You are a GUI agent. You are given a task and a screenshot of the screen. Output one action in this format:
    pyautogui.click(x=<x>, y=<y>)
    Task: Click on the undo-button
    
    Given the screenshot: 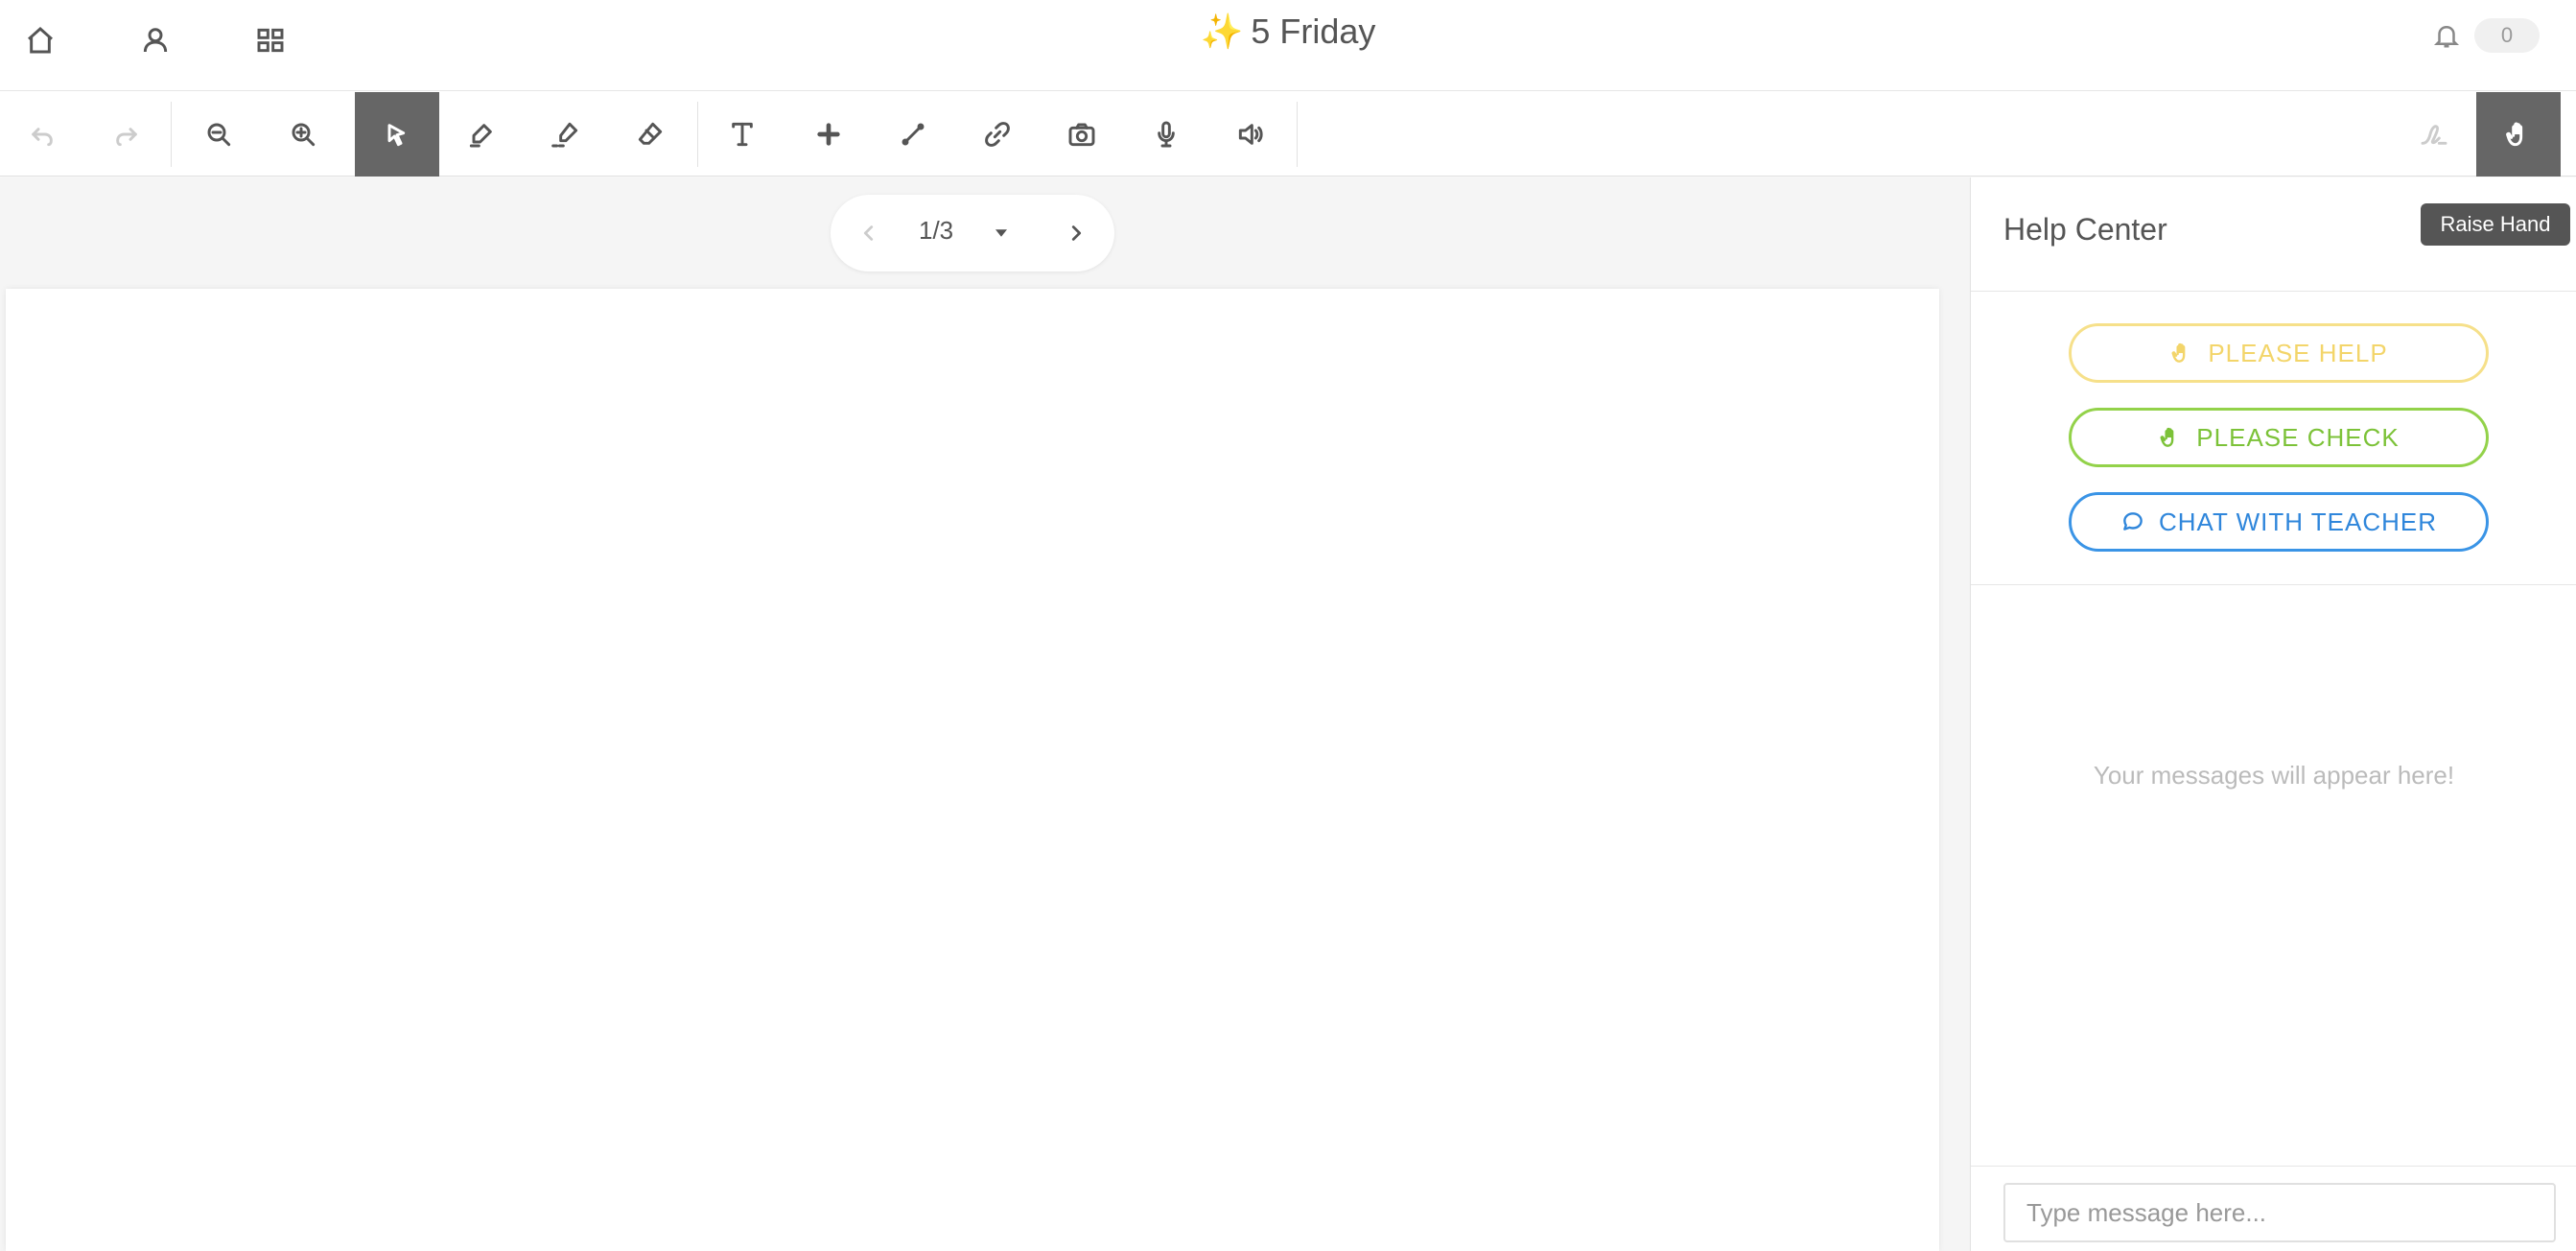 What is the action you would take?
    pyautogui.click(x=42, y=134)
    